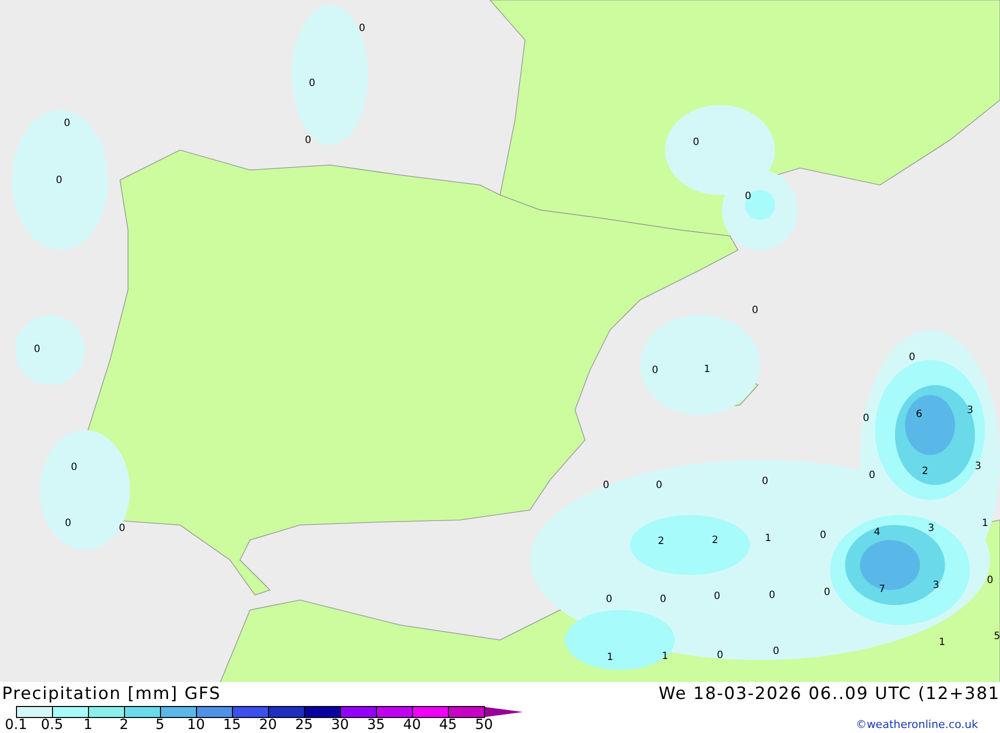  What do you see at coordinates (340, 725) in the screenshot?
I see `scale-tick-label: 30` at bounding box center [340, 725].